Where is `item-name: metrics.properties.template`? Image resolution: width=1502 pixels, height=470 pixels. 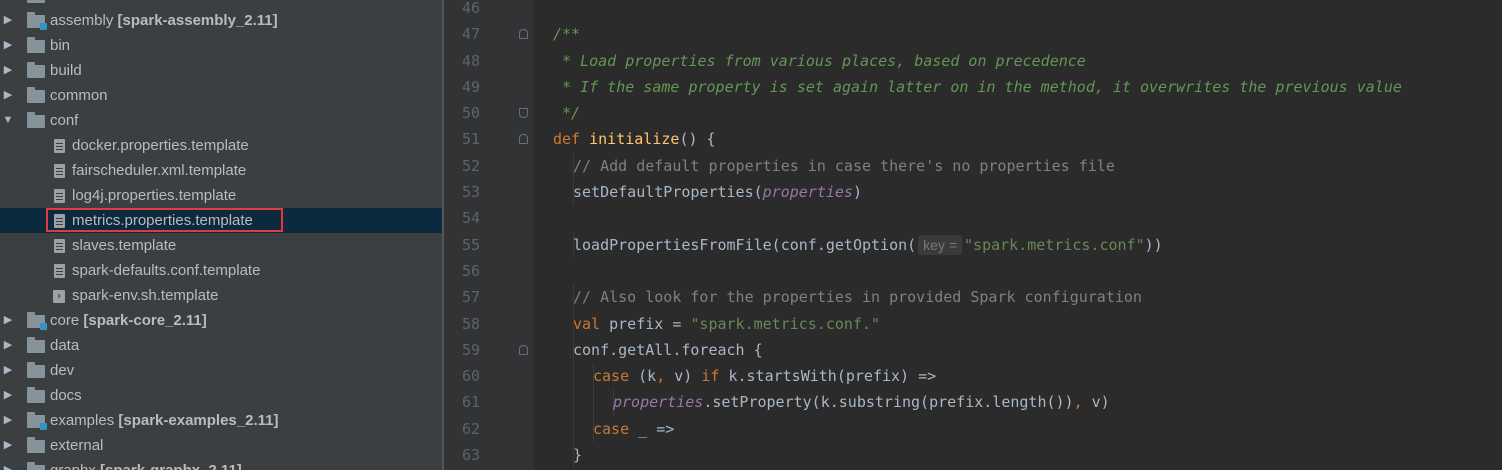
item-name: metrics.properties.template is located at coordinates (162, 220).